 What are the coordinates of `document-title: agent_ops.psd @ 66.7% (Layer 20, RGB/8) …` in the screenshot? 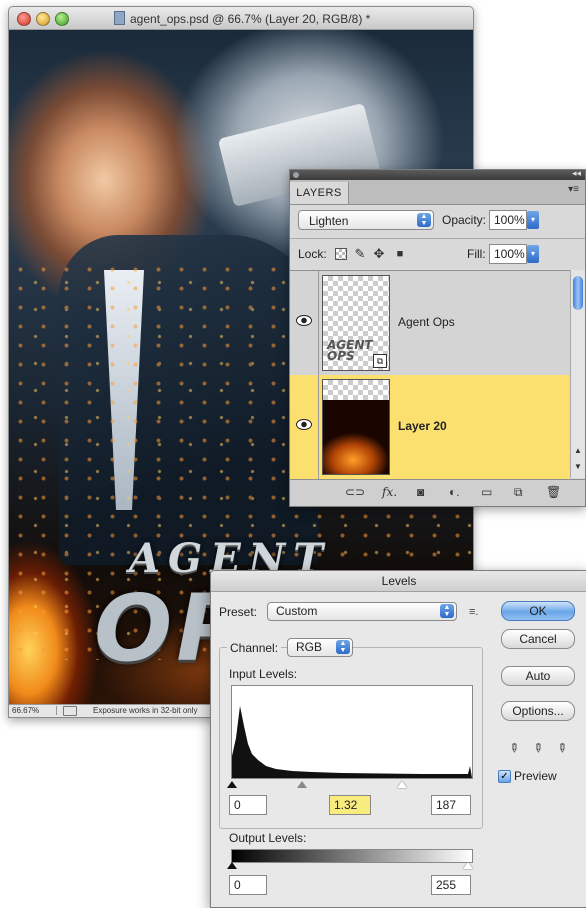 It's located at (242, 18).